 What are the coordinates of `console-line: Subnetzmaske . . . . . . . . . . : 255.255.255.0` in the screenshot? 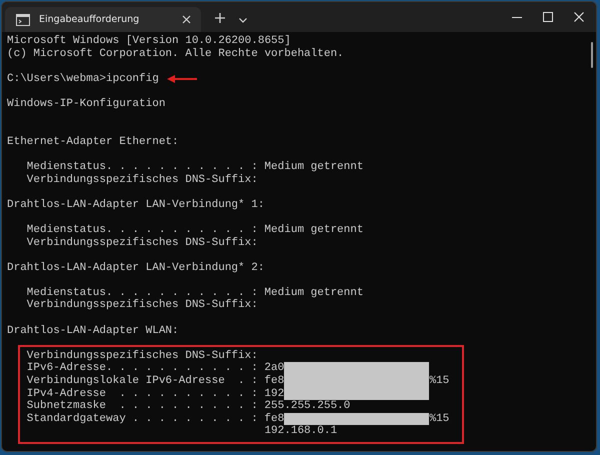 It's located at (188, 406).